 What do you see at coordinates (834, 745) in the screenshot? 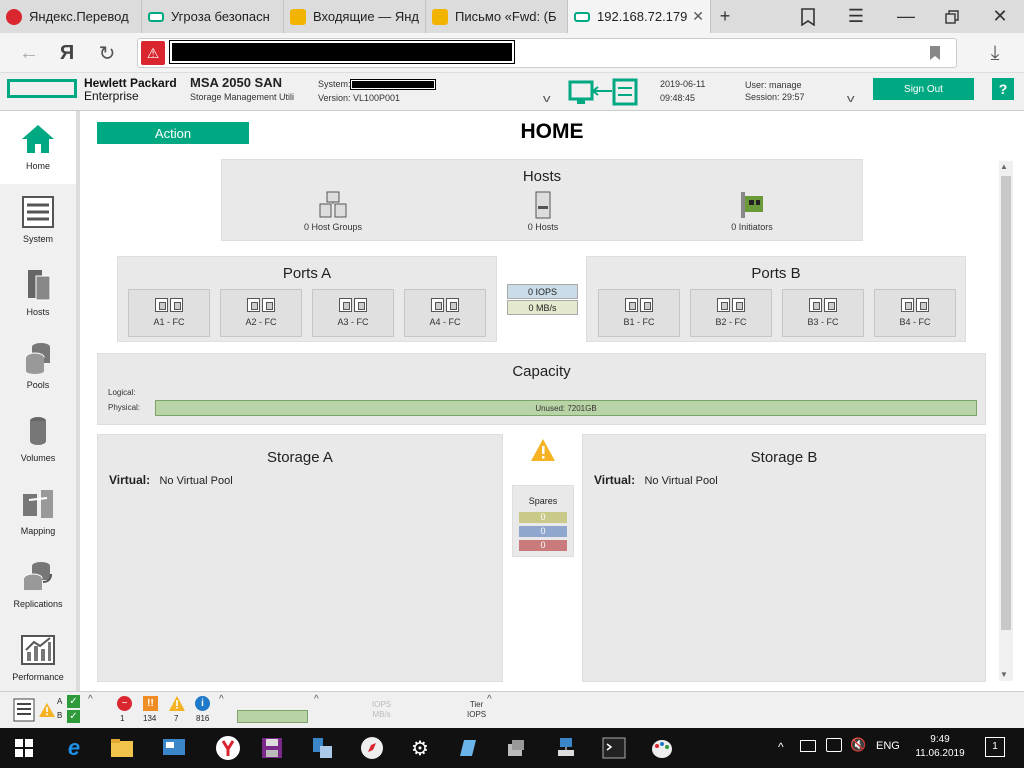
I see `network-tray-icon` at bounding box center [834, 745].